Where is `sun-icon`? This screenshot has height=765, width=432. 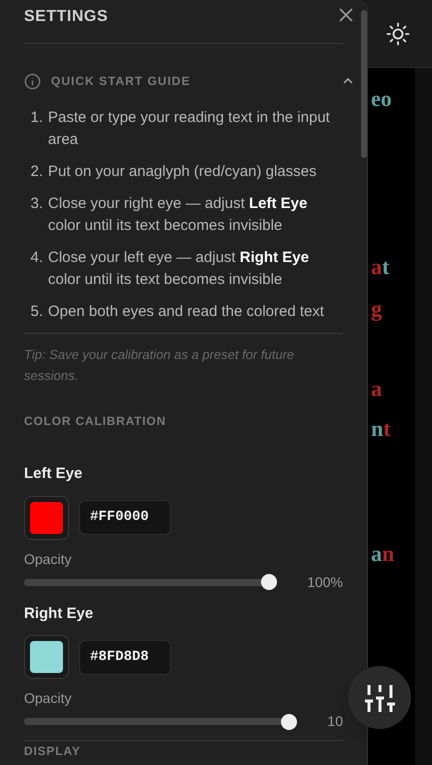
sun-icon is located at coordinates (398, 34).